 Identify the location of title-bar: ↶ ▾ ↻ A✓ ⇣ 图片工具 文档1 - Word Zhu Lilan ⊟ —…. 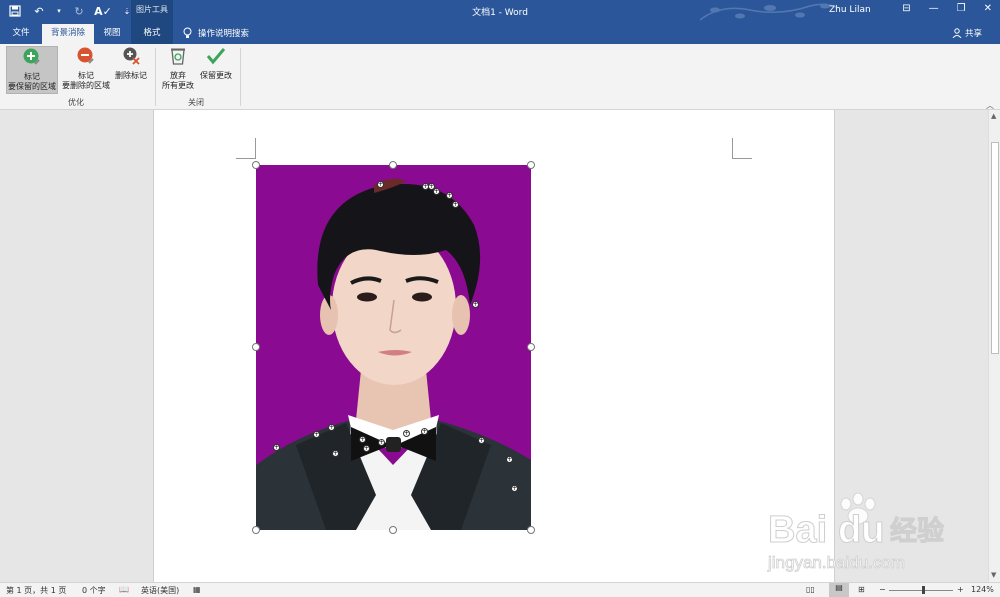
(500, 12).